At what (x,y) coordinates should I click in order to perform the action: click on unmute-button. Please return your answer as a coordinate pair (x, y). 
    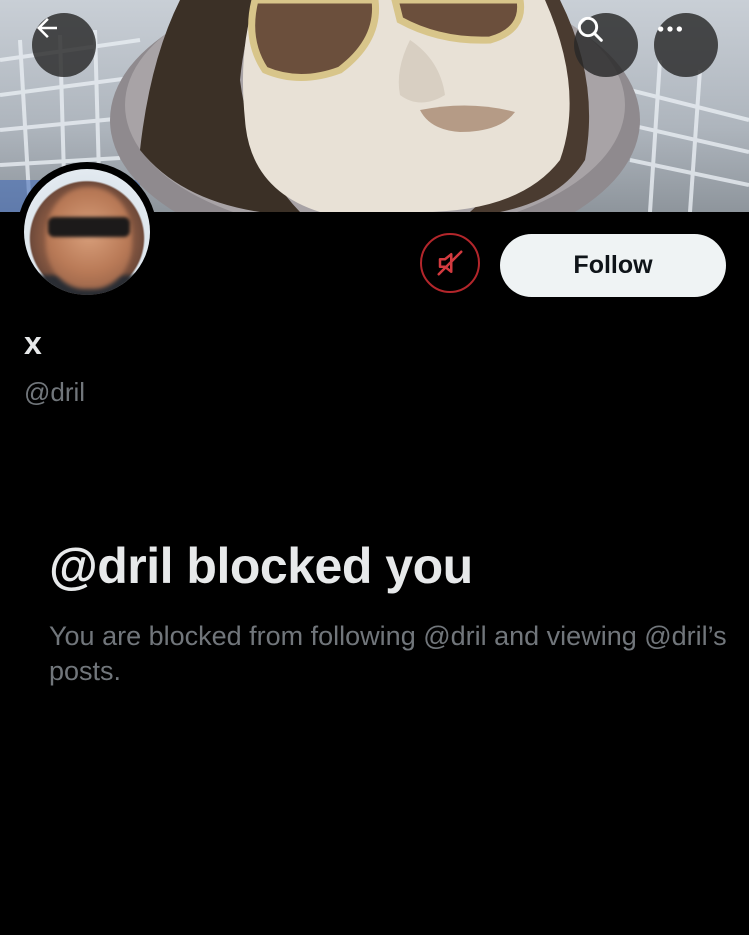
    Looking at the image, I should click on (450, 263).